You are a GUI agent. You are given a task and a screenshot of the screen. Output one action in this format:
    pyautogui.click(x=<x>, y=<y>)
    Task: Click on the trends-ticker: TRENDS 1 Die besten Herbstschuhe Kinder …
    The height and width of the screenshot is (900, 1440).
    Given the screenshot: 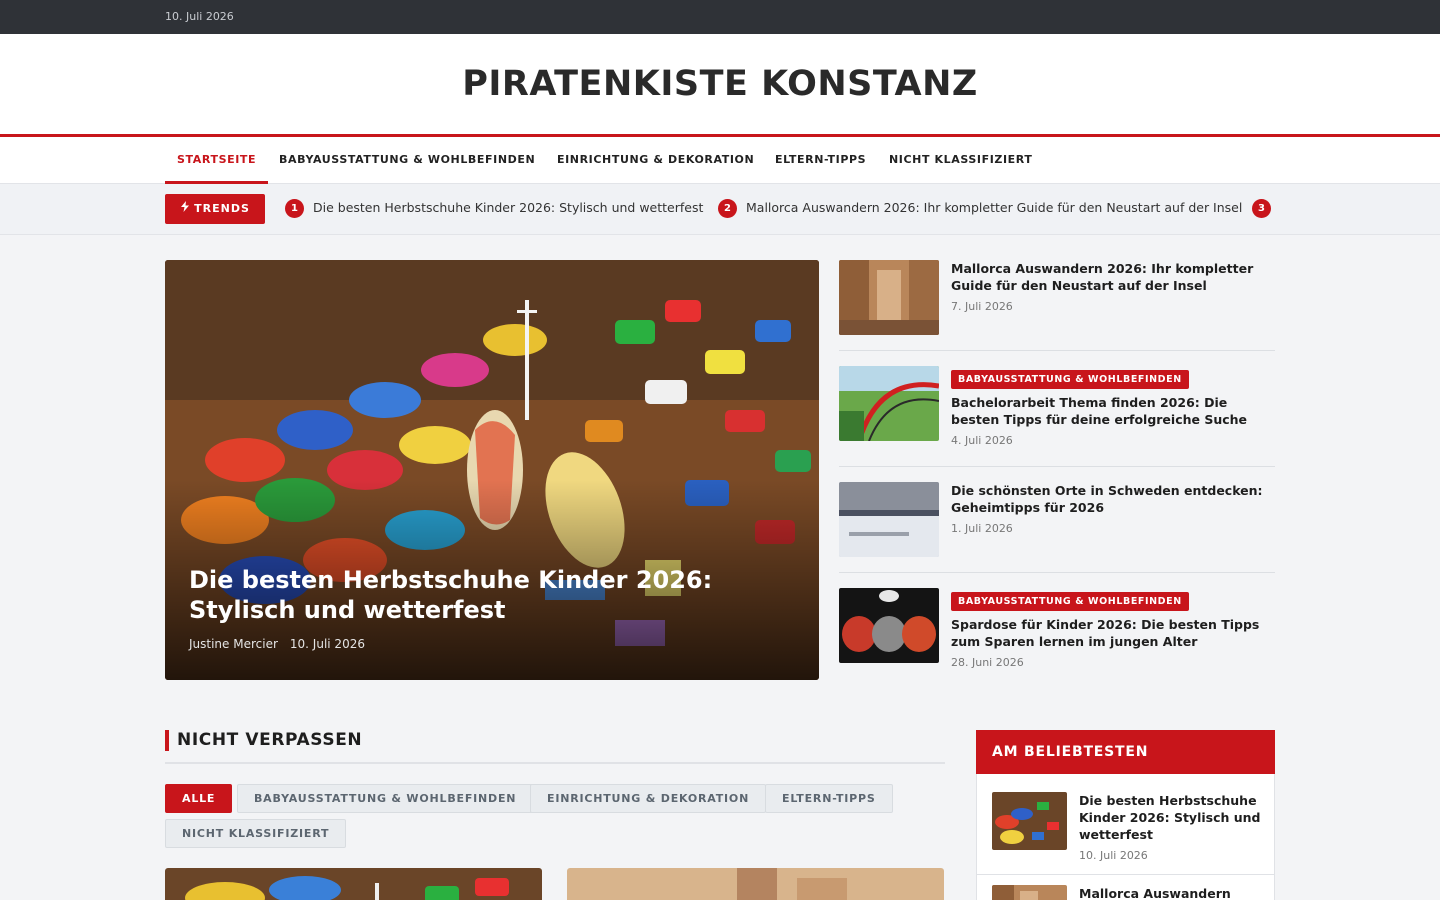 What is the action you would take?
    pyautogui.click(x=720, y=209)
    